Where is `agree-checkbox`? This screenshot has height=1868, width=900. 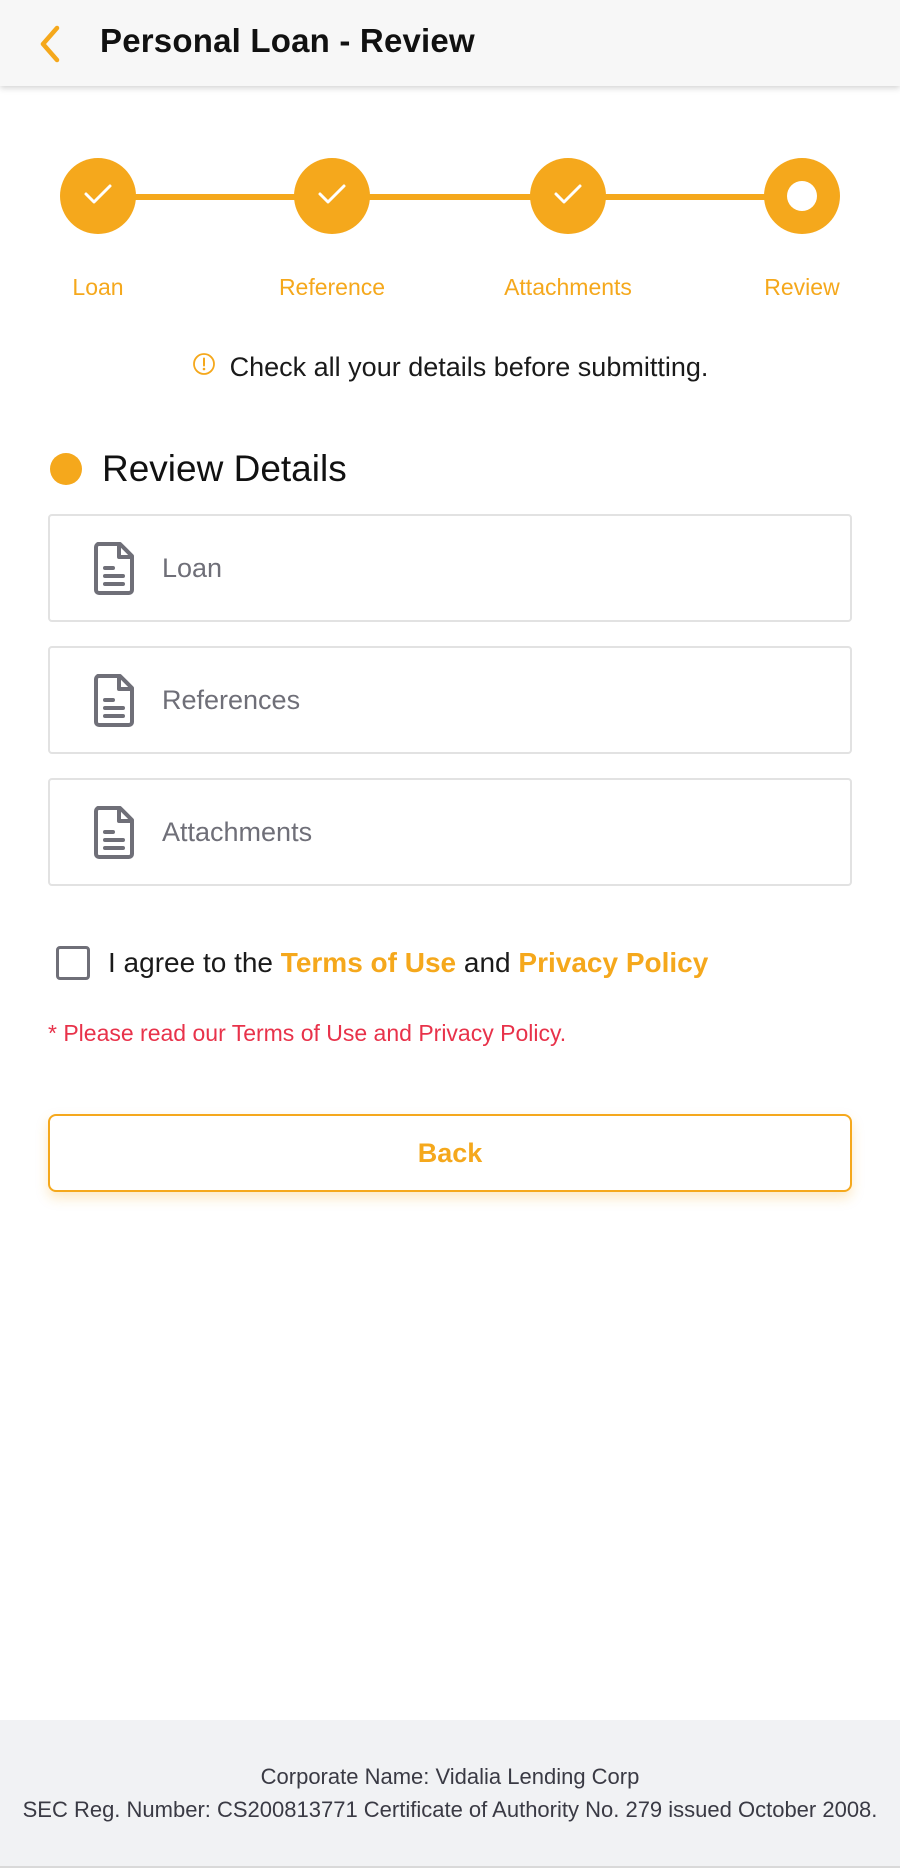 agree-checkbox is located at coordinates (73, 963).